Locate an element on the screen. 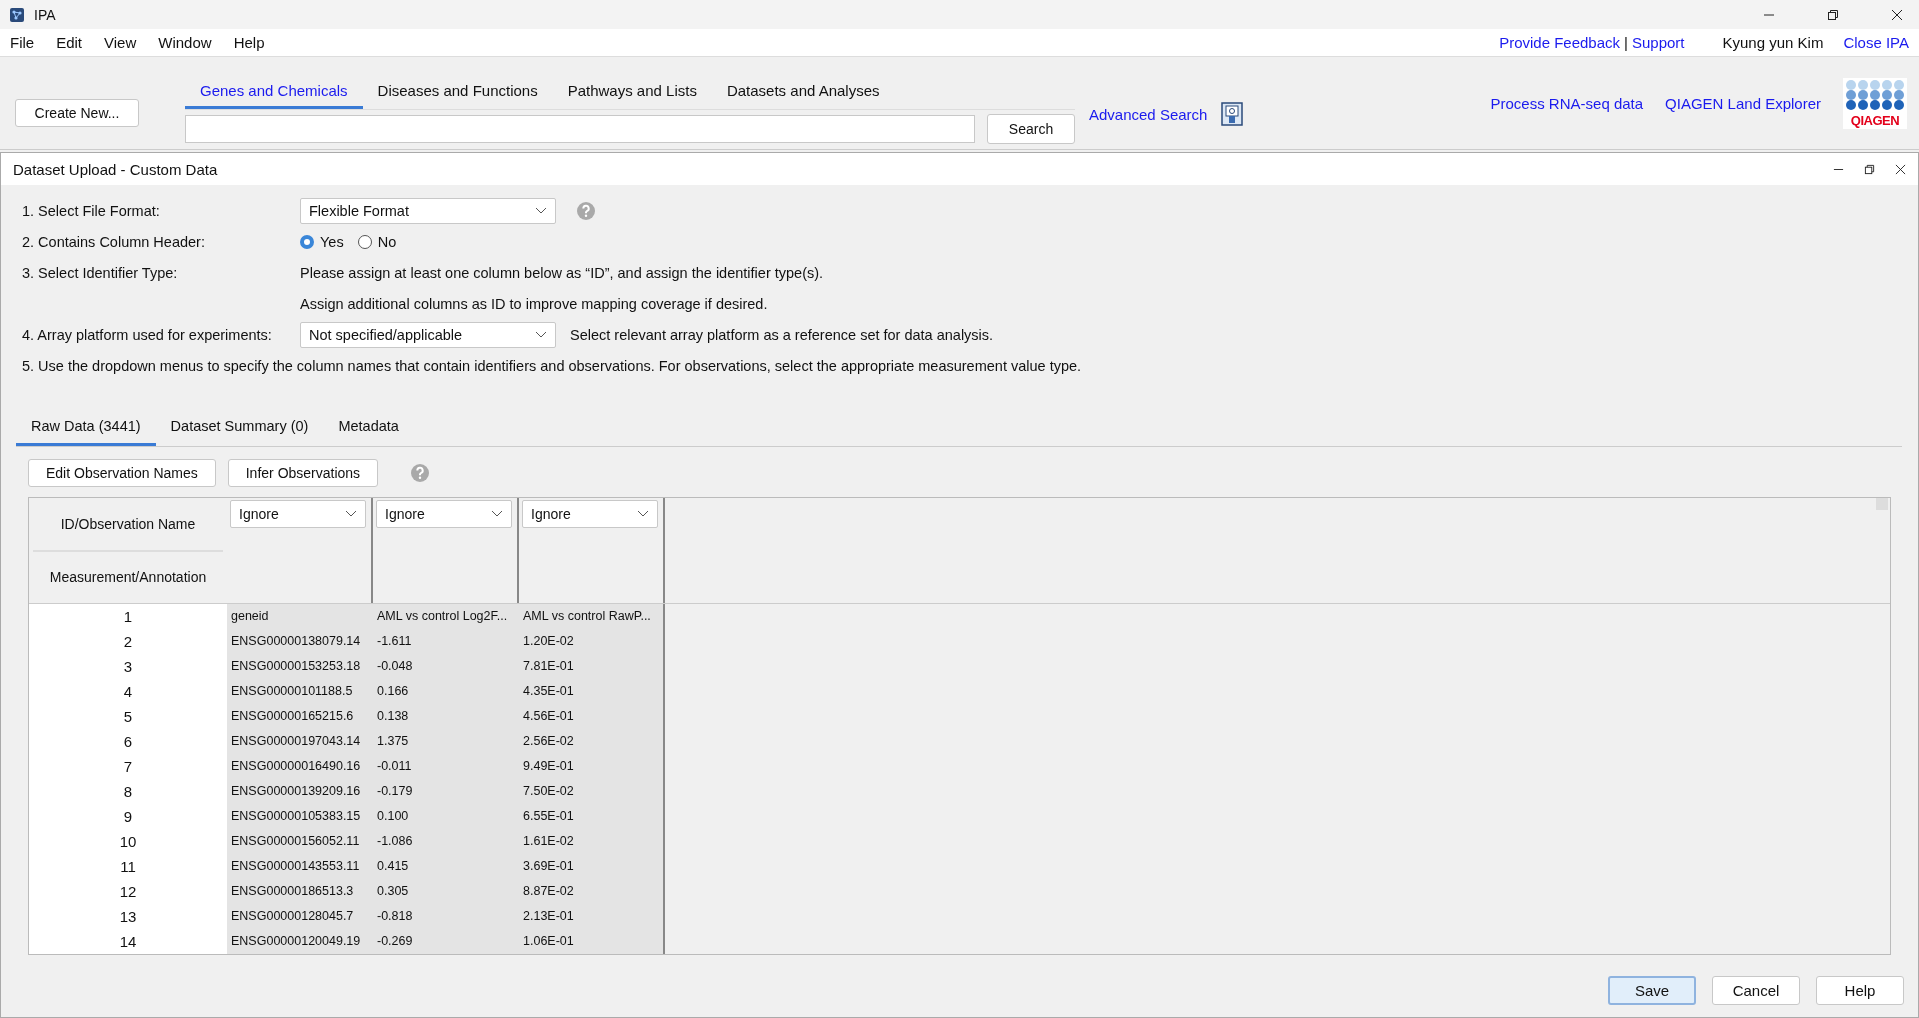 This screenshot has width=1919, height=1018. table-cell: ENSG00000016490.16 is located at coordinates (300, 766).